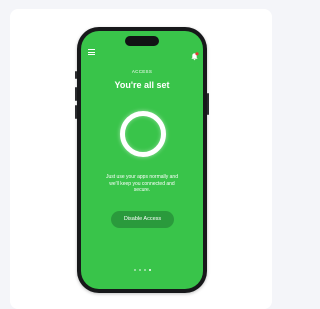 Image resolution: width=320 pixels, height=309 pixels. I want to click on dynamic-island, so click(142, 41).